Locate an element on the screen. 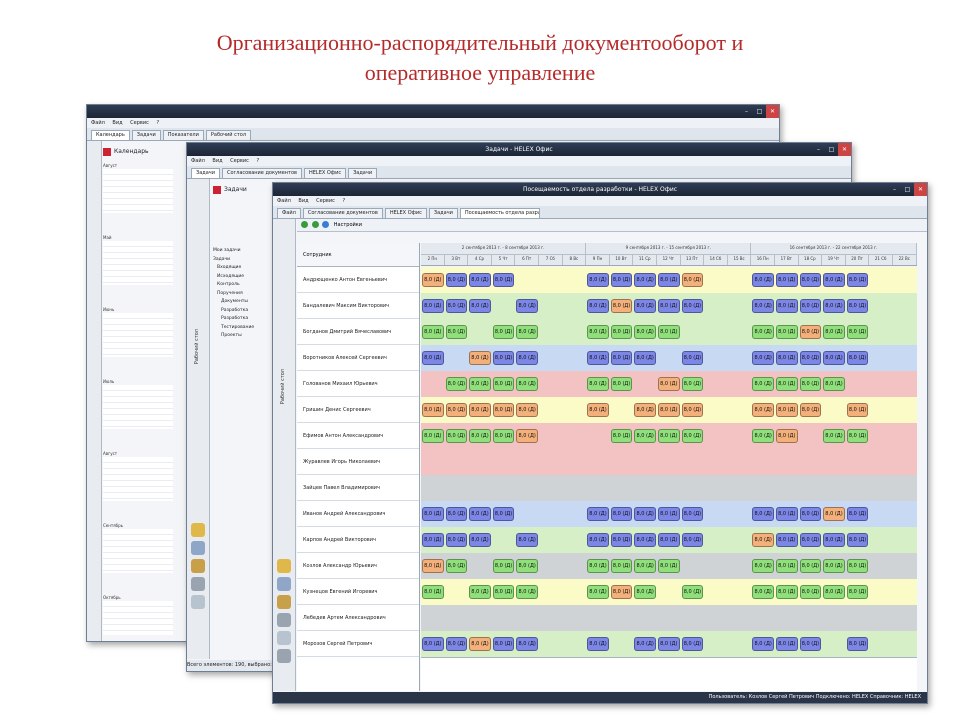 The width and height of the screenshot is (960, 720). tree-item: Входящие is located at coordinates (243, 268).